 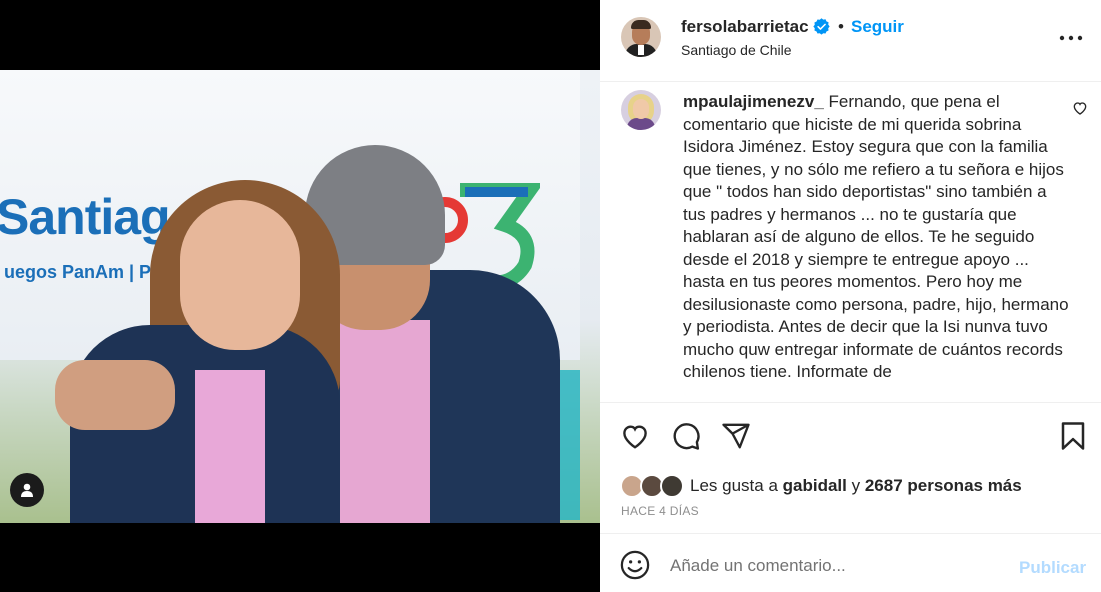 I want to click on backdrop-brand-text: Santiag, so click(x=85, y=217).